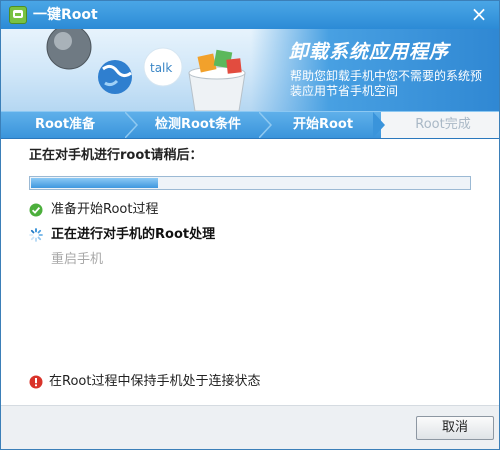  Describe the element at coordinates (18, 15) in the screenshot. I see `app-android-icon` at that location.